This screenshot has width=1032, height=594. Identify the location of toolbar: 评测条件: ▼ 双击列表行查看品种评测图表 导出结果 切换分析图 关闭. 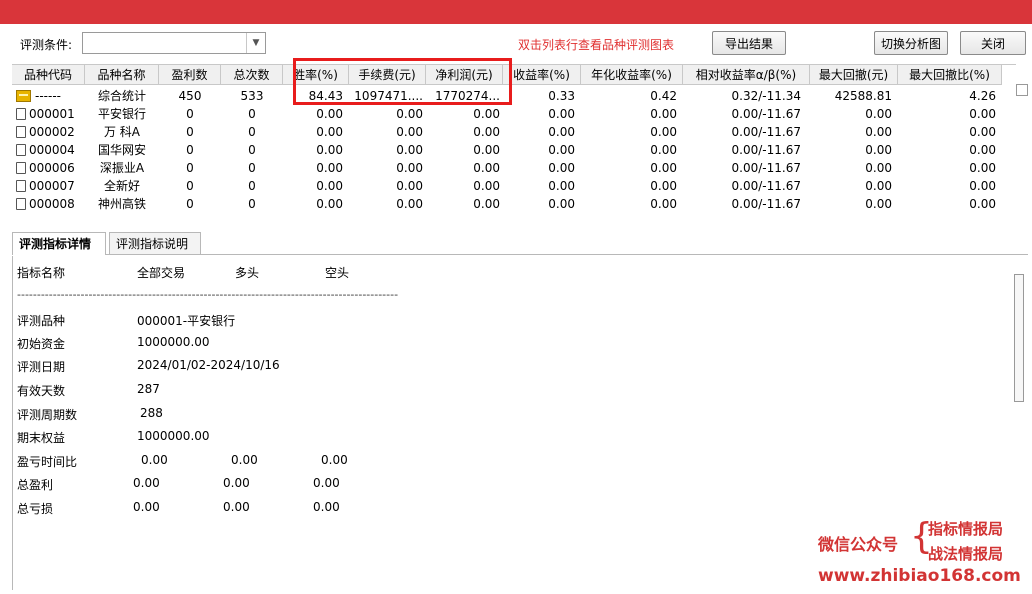
(520, 44).